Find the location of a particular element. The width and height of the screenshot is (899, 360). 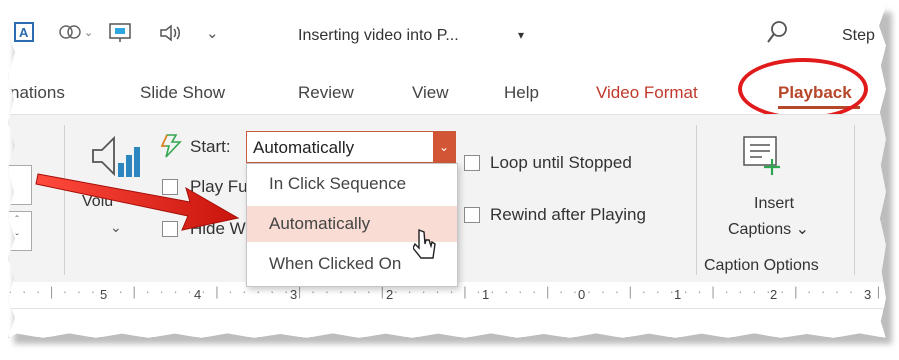

start-value: Automatically is located at coordinates (304, 147).